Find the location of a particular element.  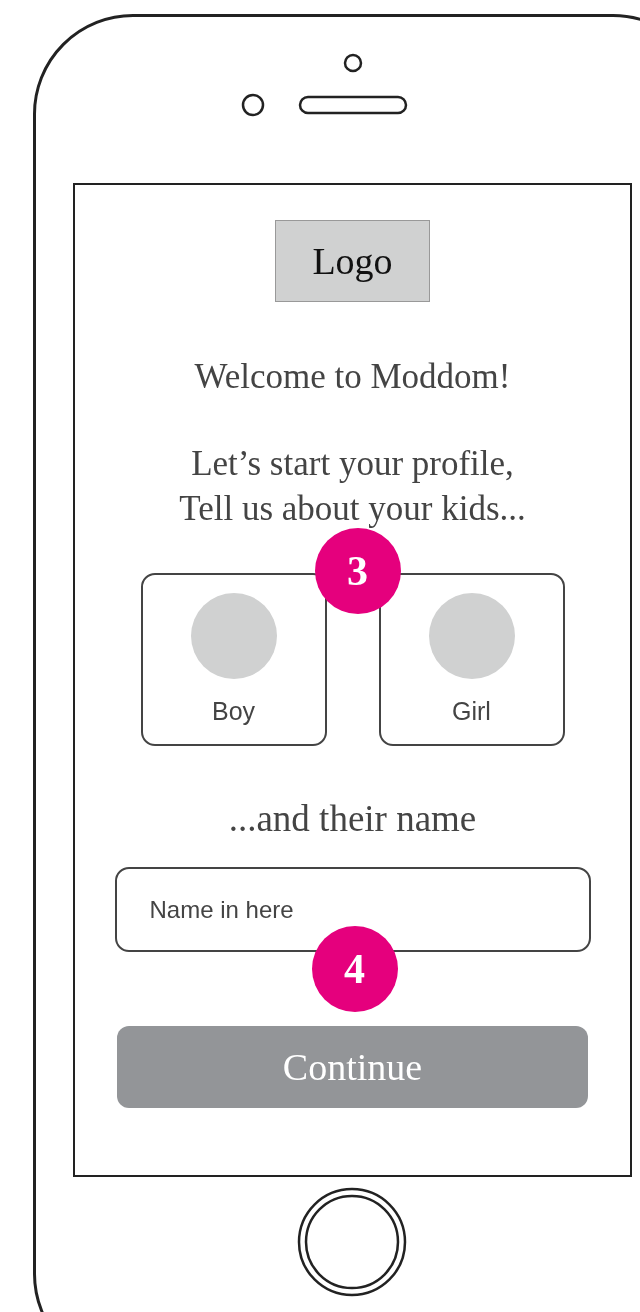

welcome-heading: Welcome to Moddom! is located at coordinates (352, 377).